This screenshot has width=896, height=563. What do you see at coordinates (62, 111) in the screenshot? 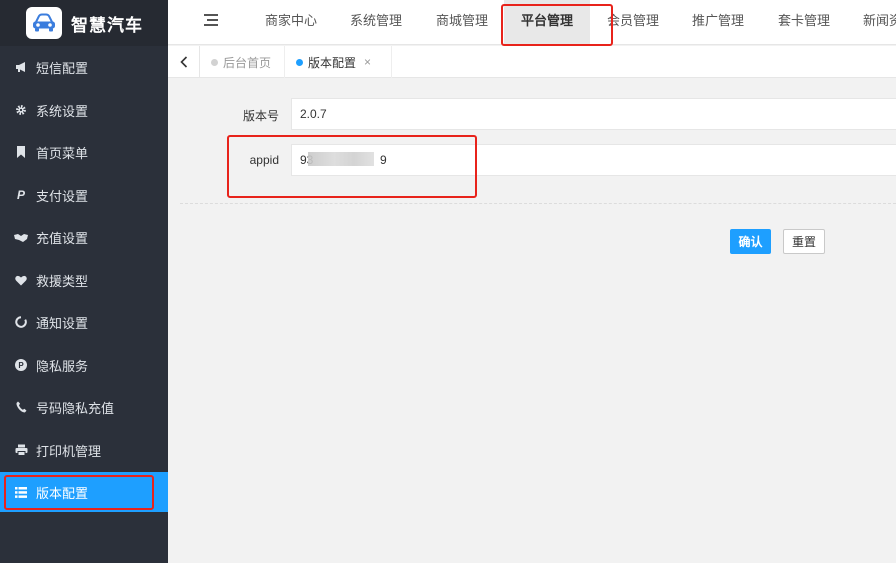
I see `sidebar-item-label: 系统设置` at bounding box center [62, 111].